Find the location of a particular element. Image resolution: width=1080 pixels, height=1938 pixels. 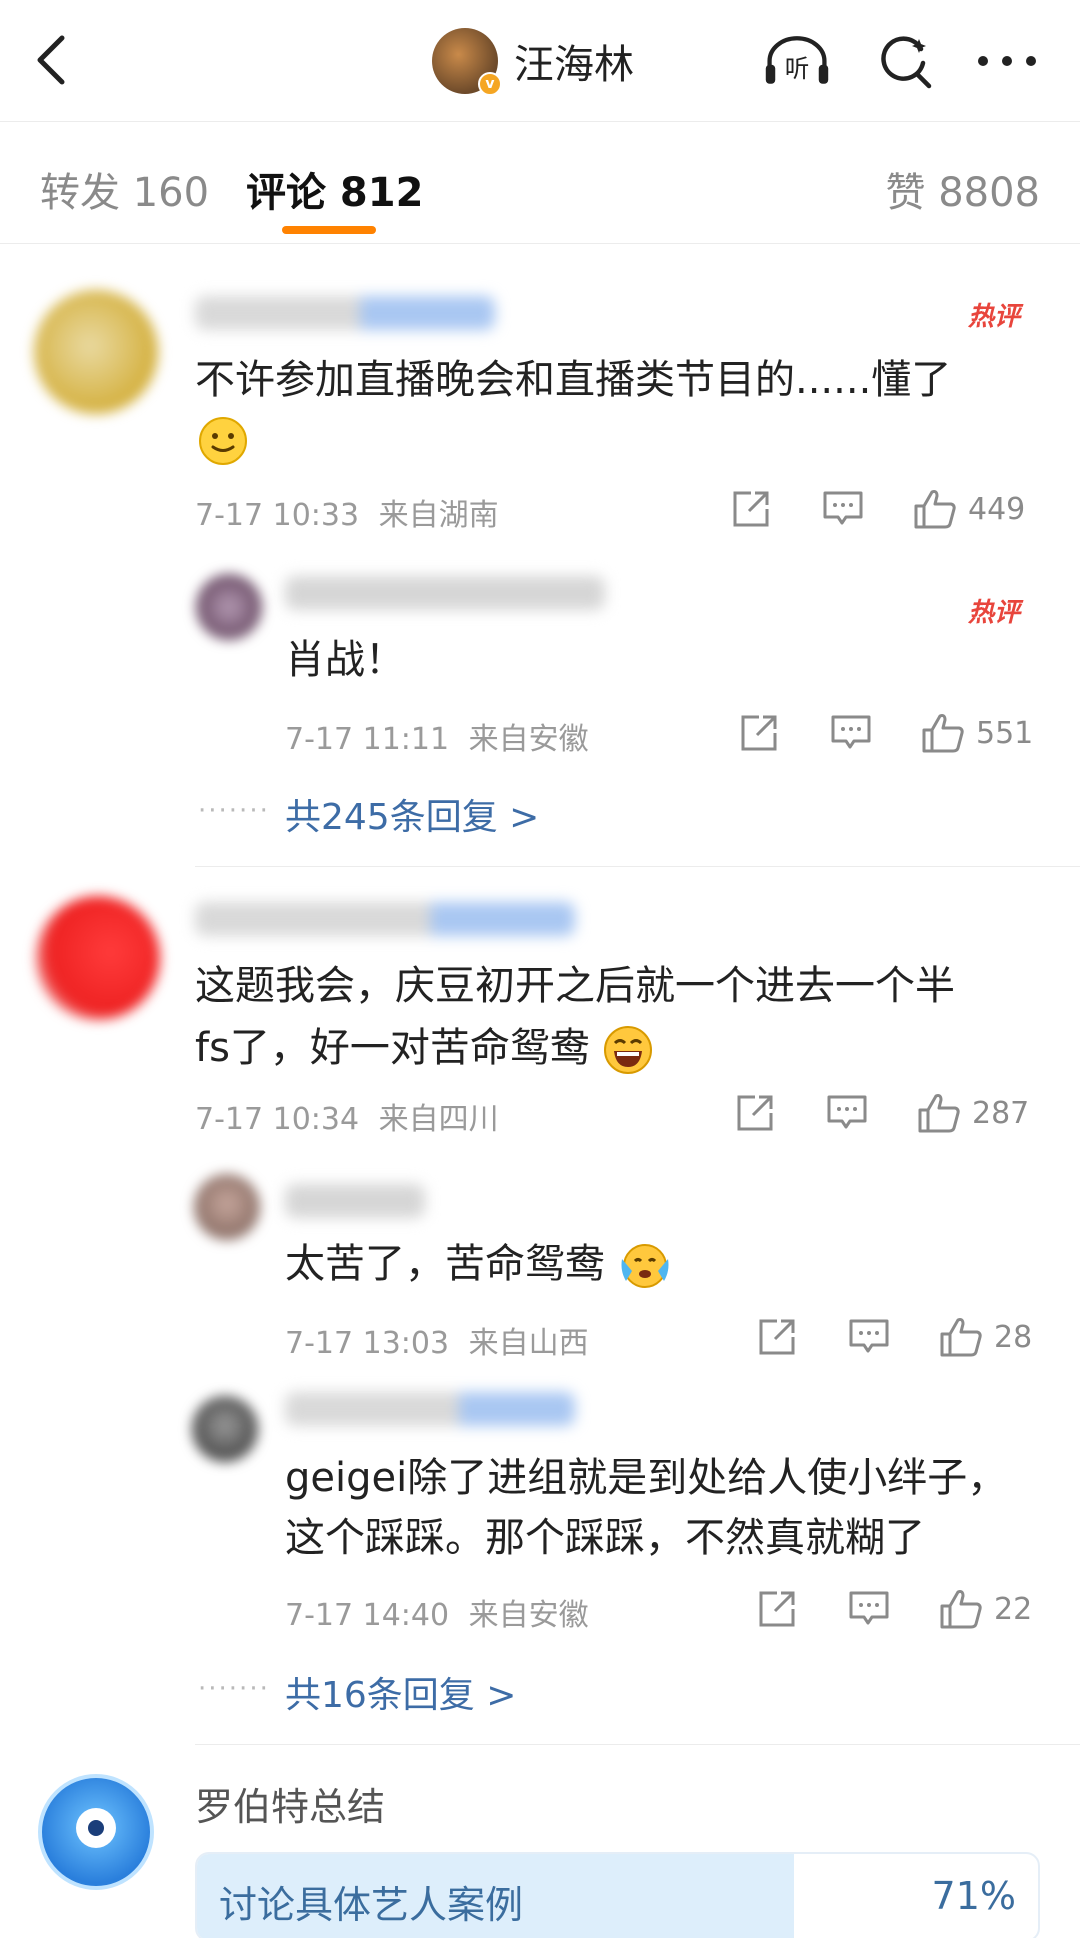

reply-meta: 7-17 11:11 来自安徽 is located at coordinates (437, 736).